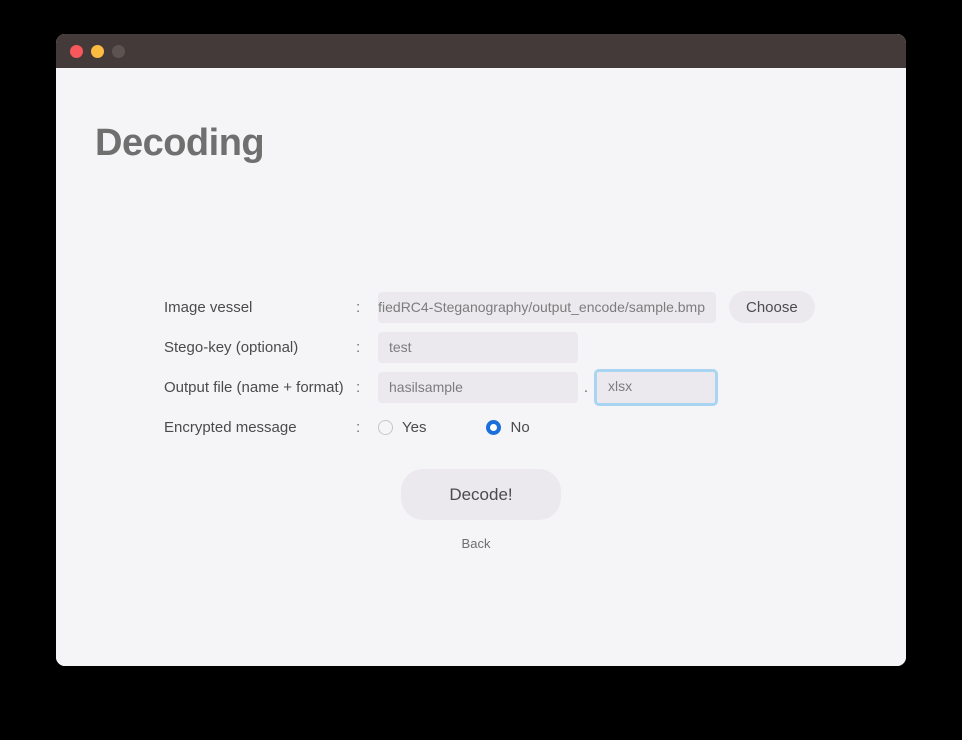 The width and height of the screenshot is (962, 740). What do you see at coordinates (494, 427) in the screenshot?
I see `radio-selected-icon` at bounding box center [494, 427].